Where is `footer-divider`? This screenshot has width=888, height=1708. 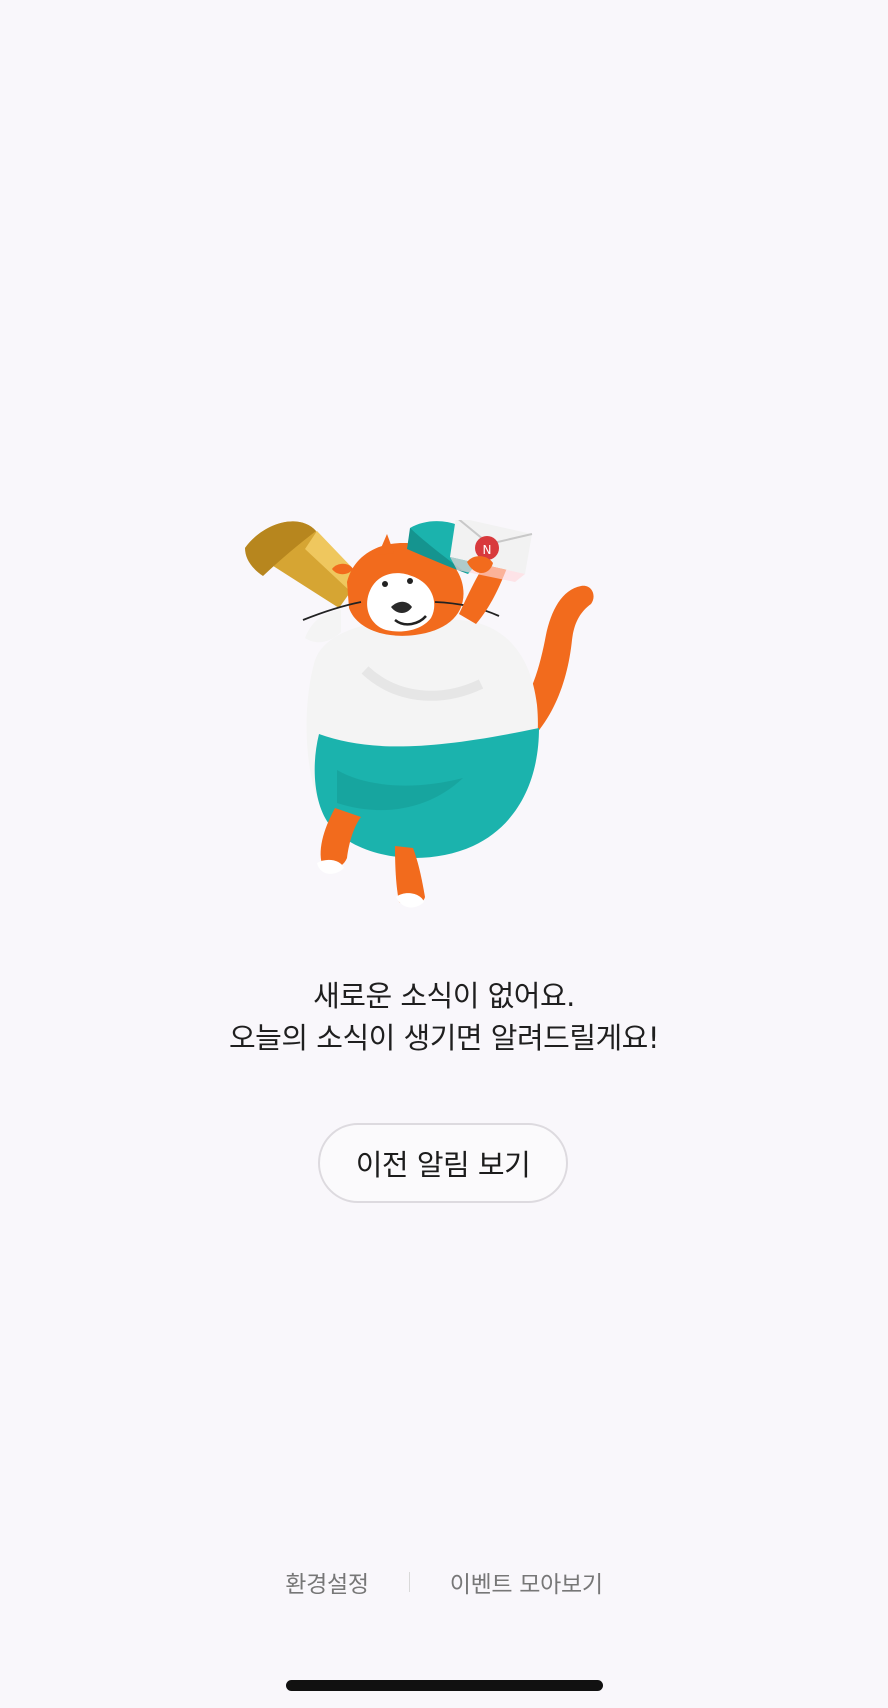
footer-divider is located at coordinates (409, 1582).